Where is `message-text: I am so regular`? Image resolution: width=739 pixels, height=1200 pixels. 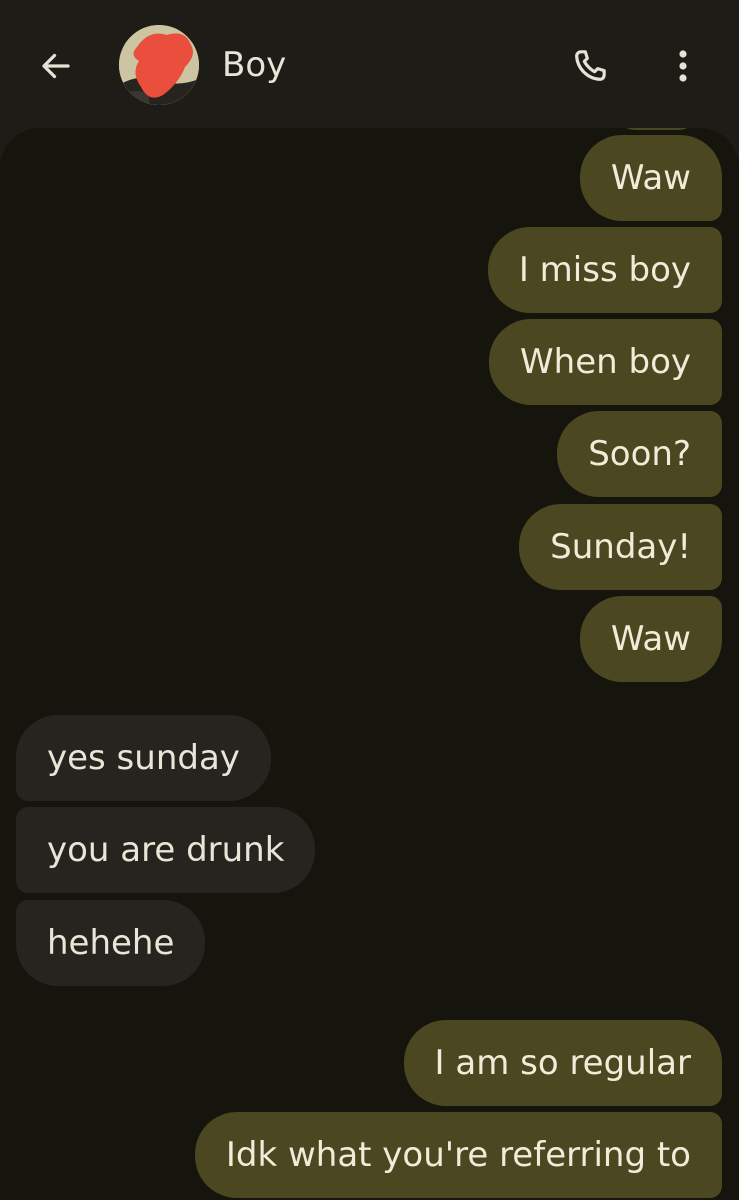 message-text: I am so regular is located at coordinates (562, 1063).